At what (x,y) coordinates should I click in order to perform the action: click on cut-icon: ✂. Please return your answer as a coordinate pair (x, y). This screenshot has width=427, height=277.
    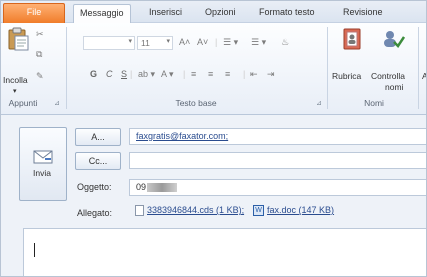
    Looking at the image, I should click on (40, 34).